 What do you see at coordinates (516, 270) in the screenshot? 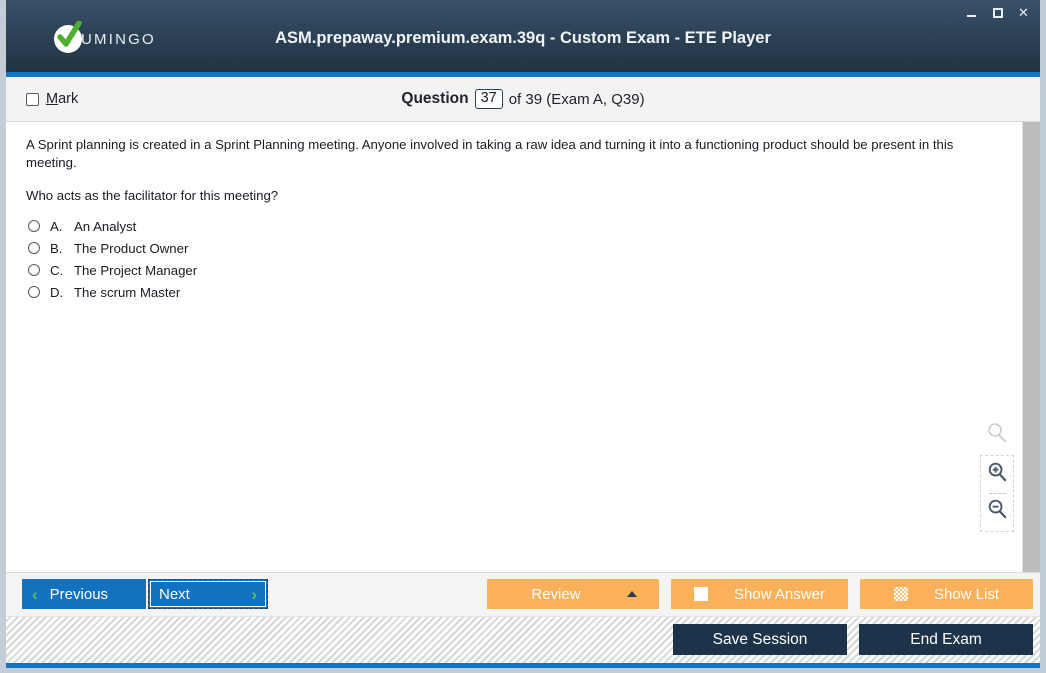
I see `answer-option-c: C. The Project Manager` at bounding box center [516, 270].